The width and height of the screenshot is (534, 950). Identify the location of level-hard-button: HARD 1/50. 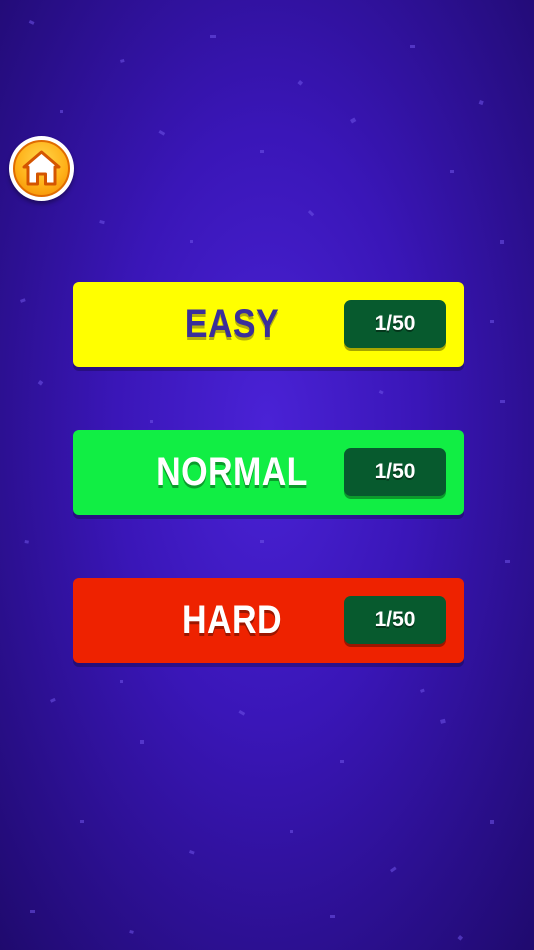
(268, 620).